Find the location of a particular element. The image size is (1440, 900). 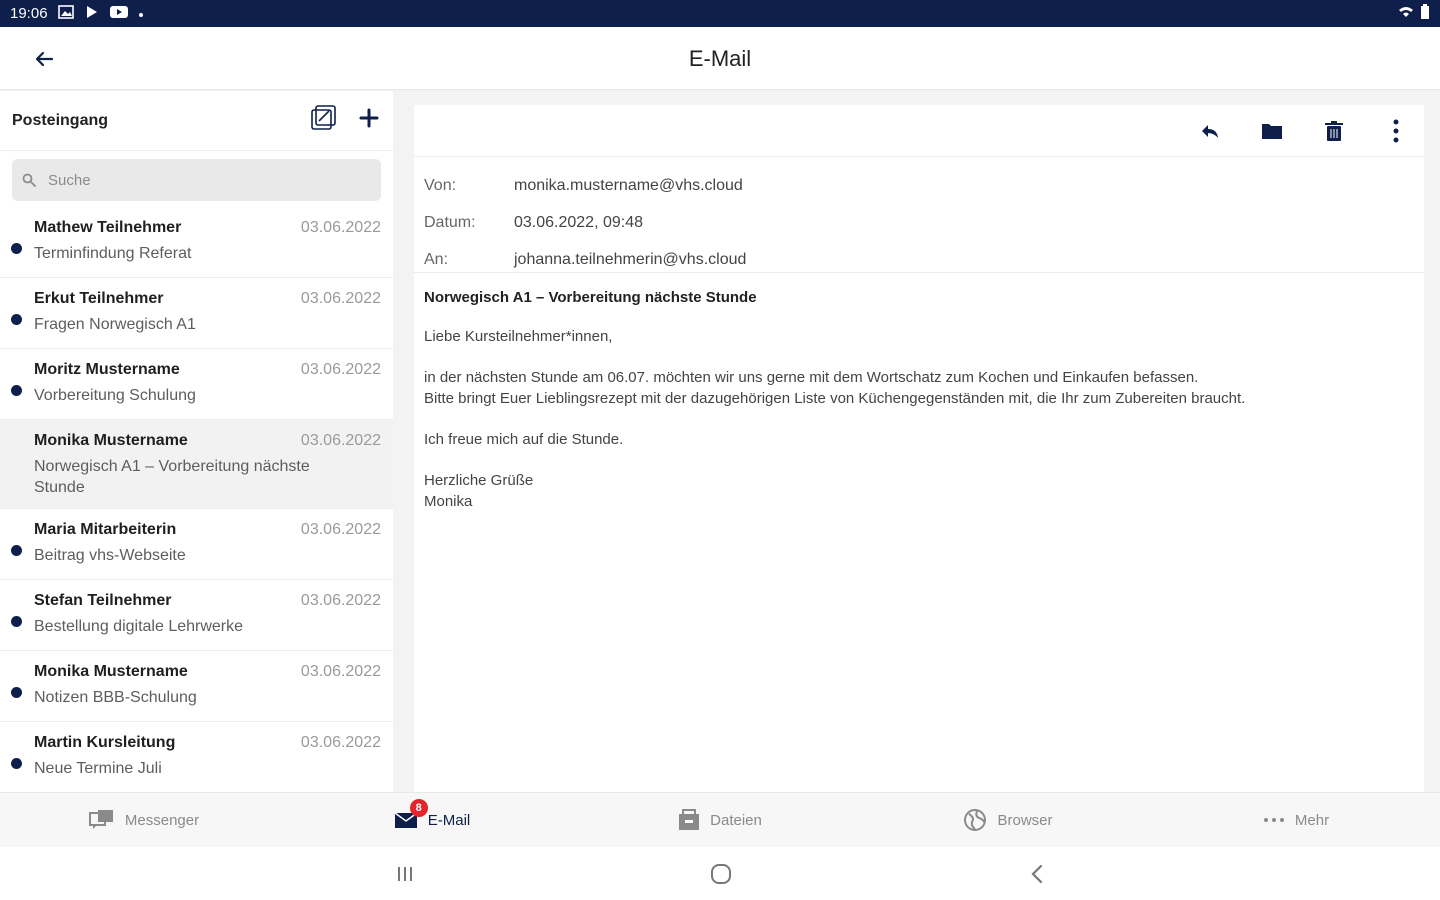

nav-email: 8 E-Mail is located at coordinates (432, 820).